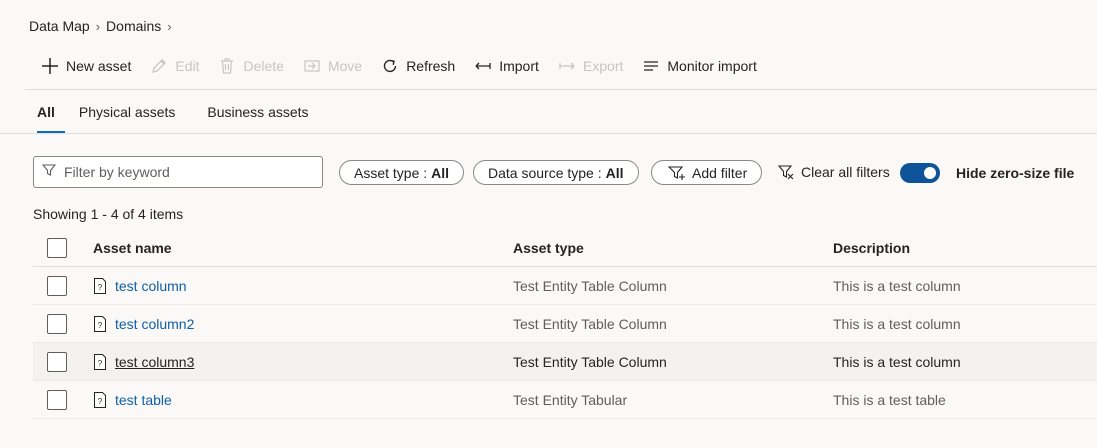 Image resolution: width=1097 pixels, height=448 pixels. Describe the element at coordinates (263, 66) in the screenshot. I see `delete-label: Delete` at that location.